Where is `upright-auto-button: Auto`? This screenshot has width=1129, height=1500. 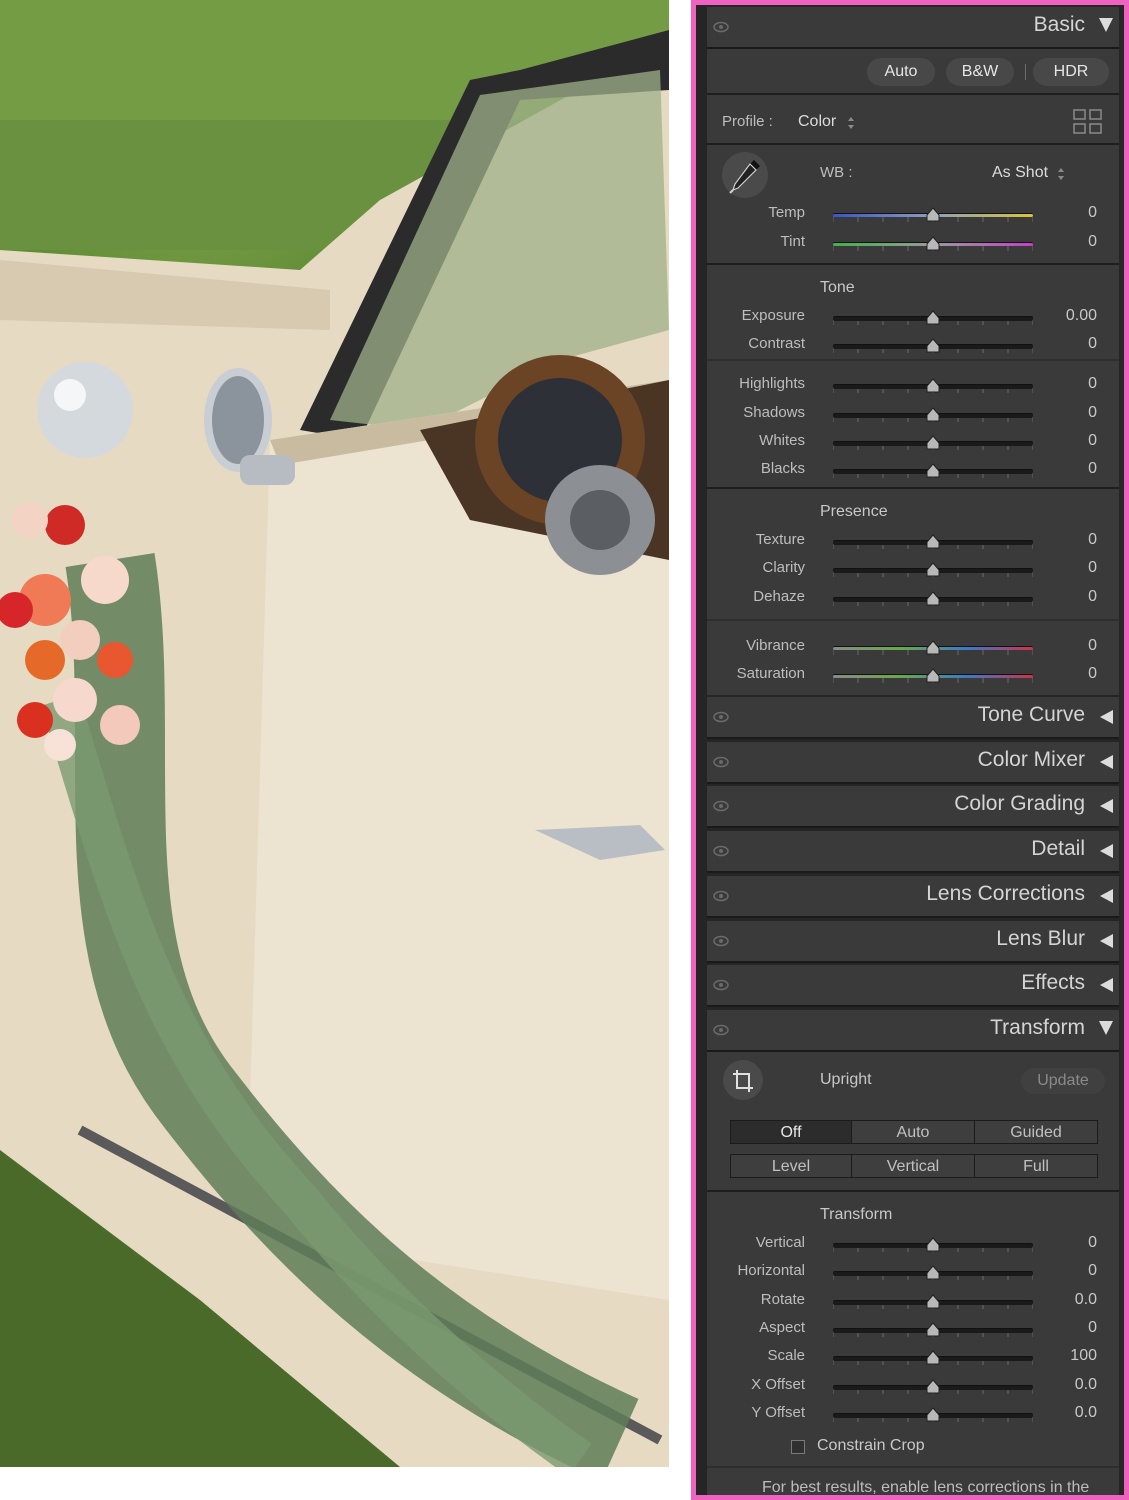
upright-auto-button: Auto is located at coordinates (913, 1132).